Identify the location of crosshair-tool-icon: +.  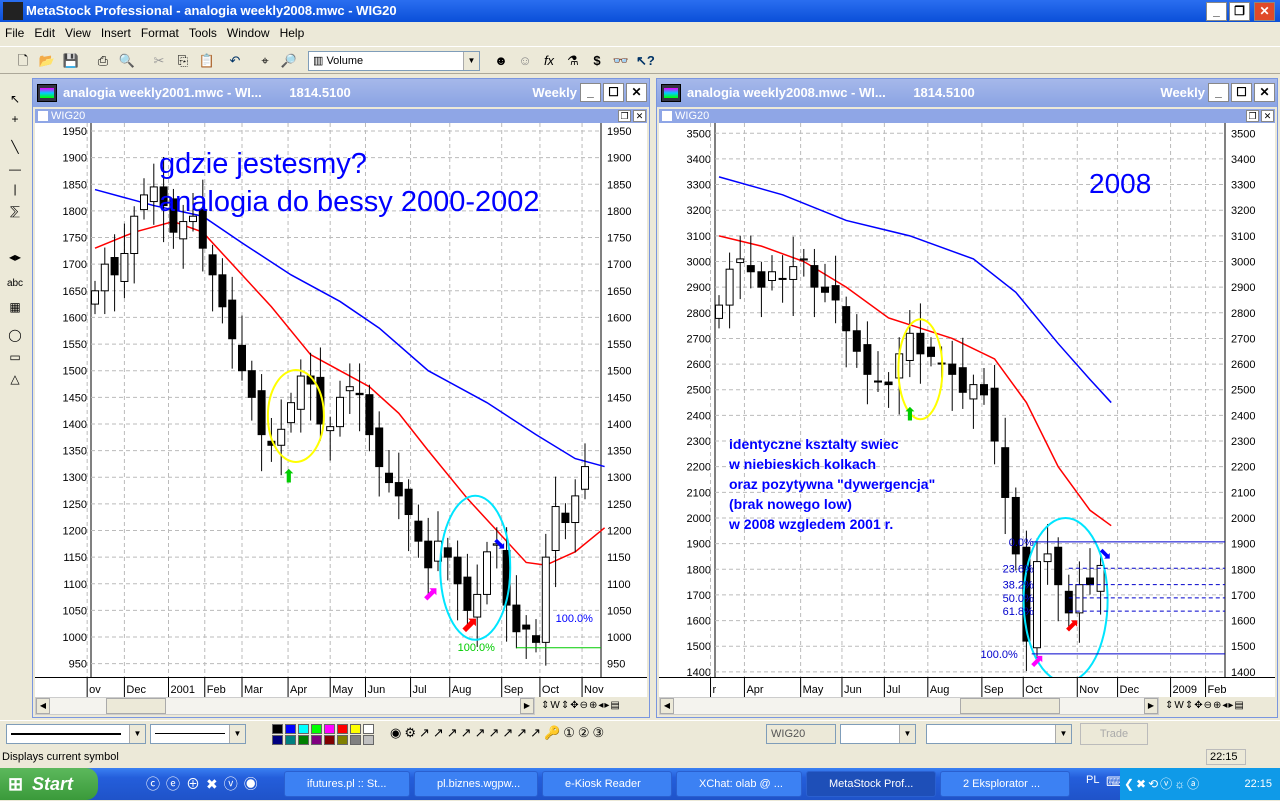
(15, 121).